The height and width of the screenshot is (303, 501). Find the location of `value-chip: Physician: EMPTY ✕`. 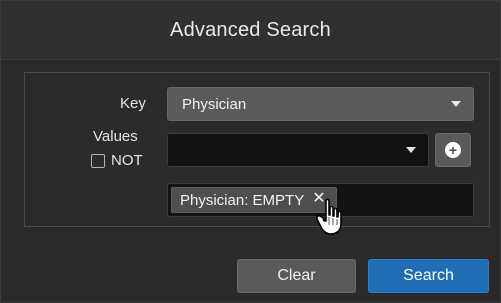

value-chip: Physician: EMPTY ✕ is located at coordinates (254, 200).